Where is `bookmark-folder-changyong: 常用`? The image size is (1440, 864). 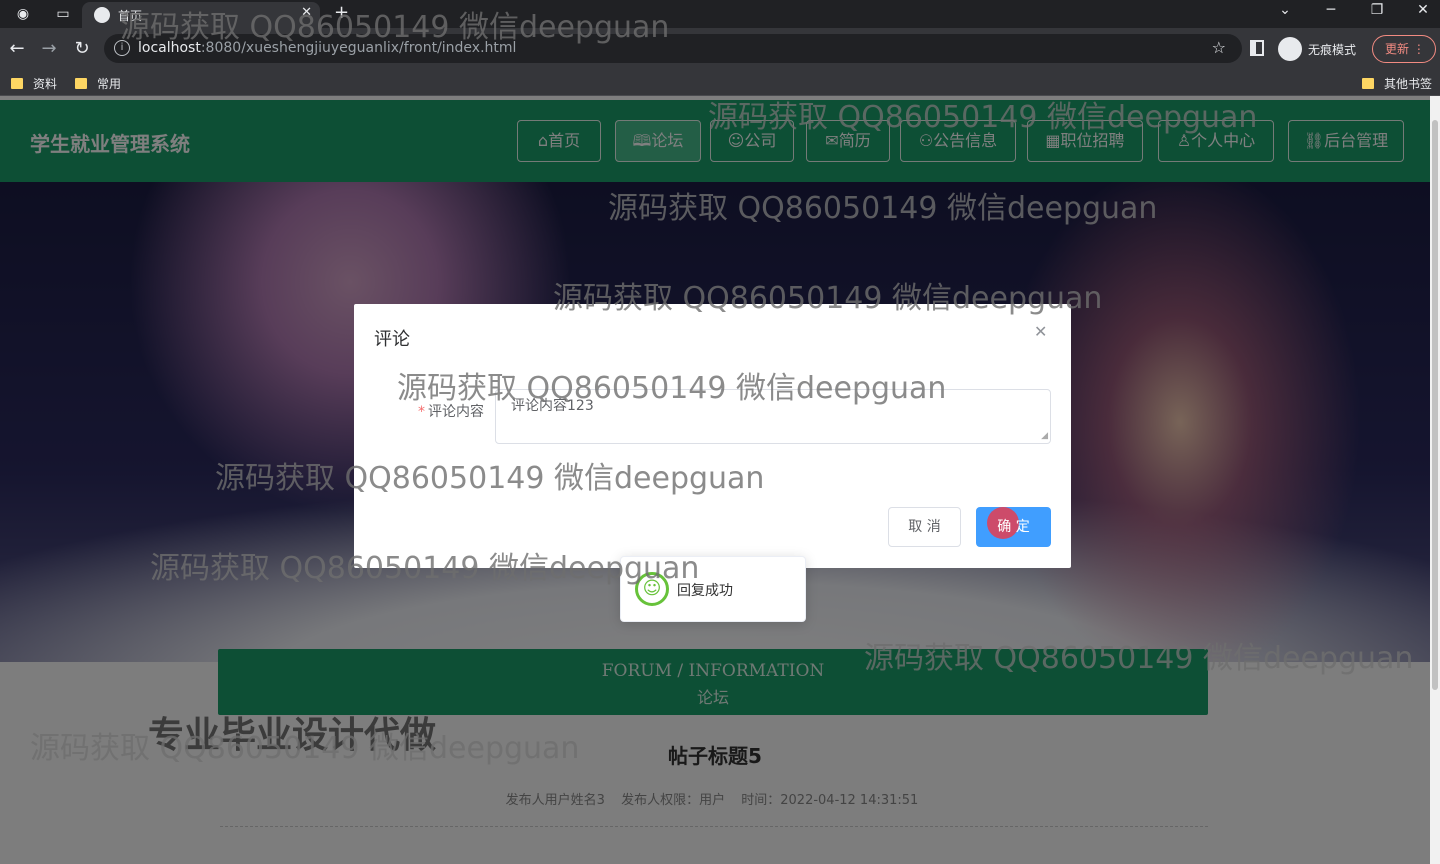
bookmark-folder-changyong: 常用 is located at coordinates (98, 83).